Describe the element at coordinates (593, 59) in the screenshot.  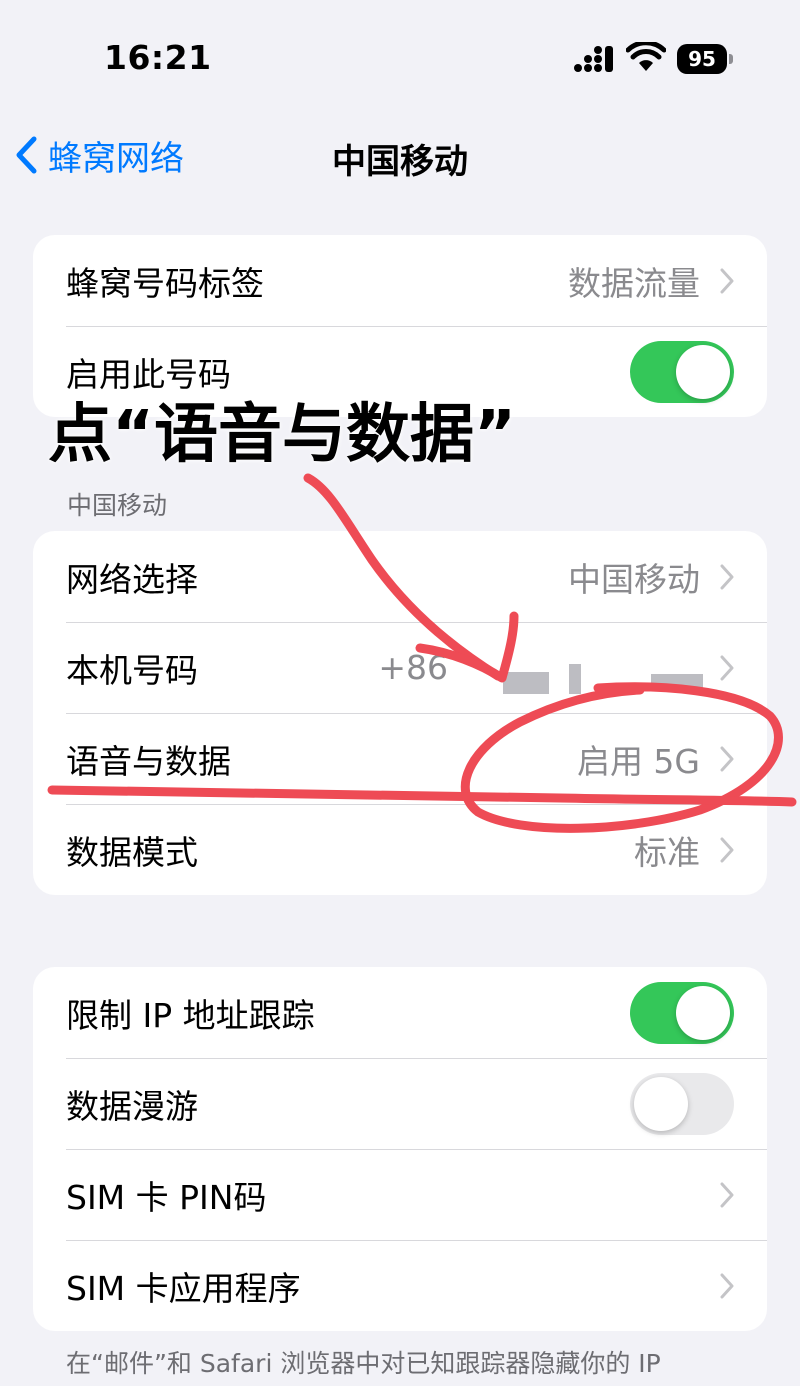
I see `signal-bars-icon` at that location.